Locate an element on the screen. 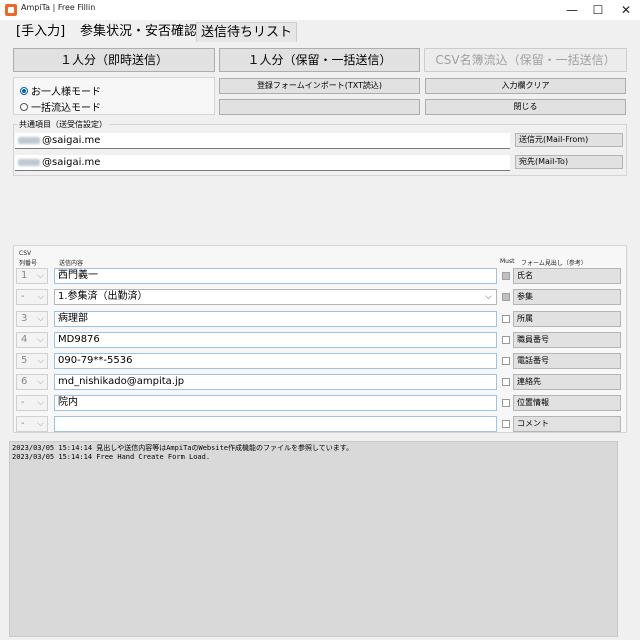 This screenshot has width=640, height=640. field-input: MD9876 is located at coordinates (275, 340).